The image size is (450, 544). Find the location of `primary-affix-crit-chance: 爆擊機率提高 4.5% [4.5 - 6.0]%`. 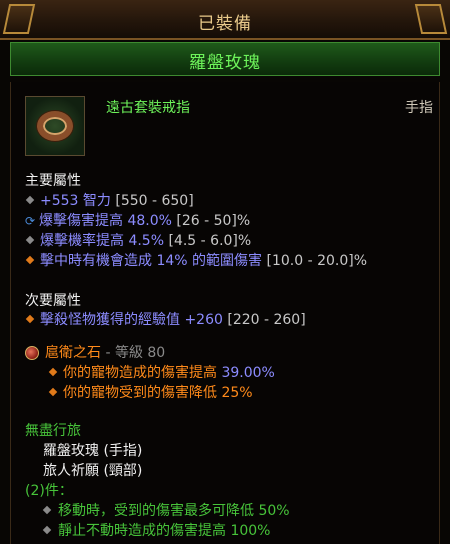

primary-affix-crit-chance: 爆擊機率提高 4.5% [4.5 - 6.0]% is located at coordinates (138, 240).